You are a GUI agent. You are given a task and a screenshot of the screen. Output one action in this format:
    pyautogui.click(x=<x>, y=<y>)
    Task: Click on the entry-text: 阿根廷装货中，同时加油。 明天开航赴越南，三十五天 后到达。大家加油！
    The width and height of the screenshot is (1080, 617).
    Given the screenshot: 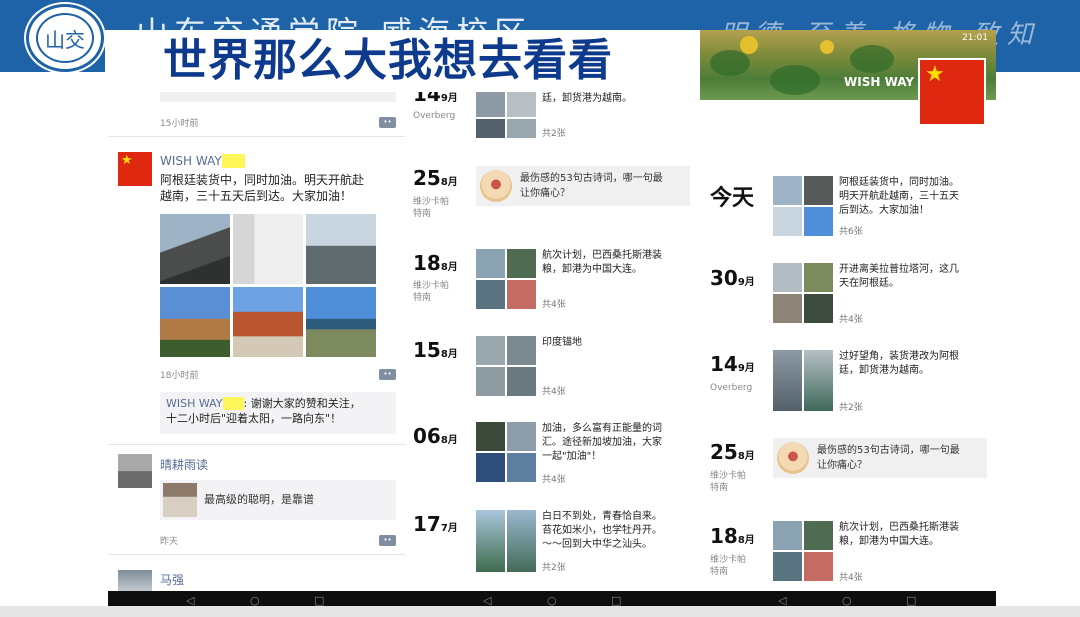 What is the action you would take?
    pyautogui.click(x=899, y=197)
    